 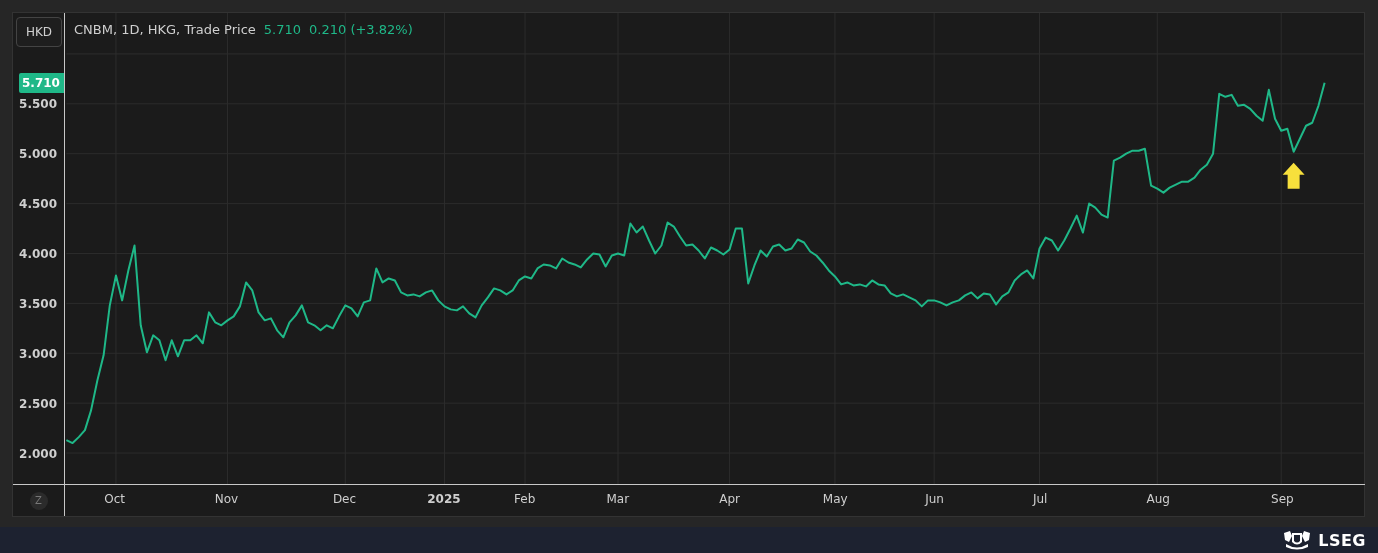 I want to click on x-axis-label: Dec, so click(x=344, y=499).